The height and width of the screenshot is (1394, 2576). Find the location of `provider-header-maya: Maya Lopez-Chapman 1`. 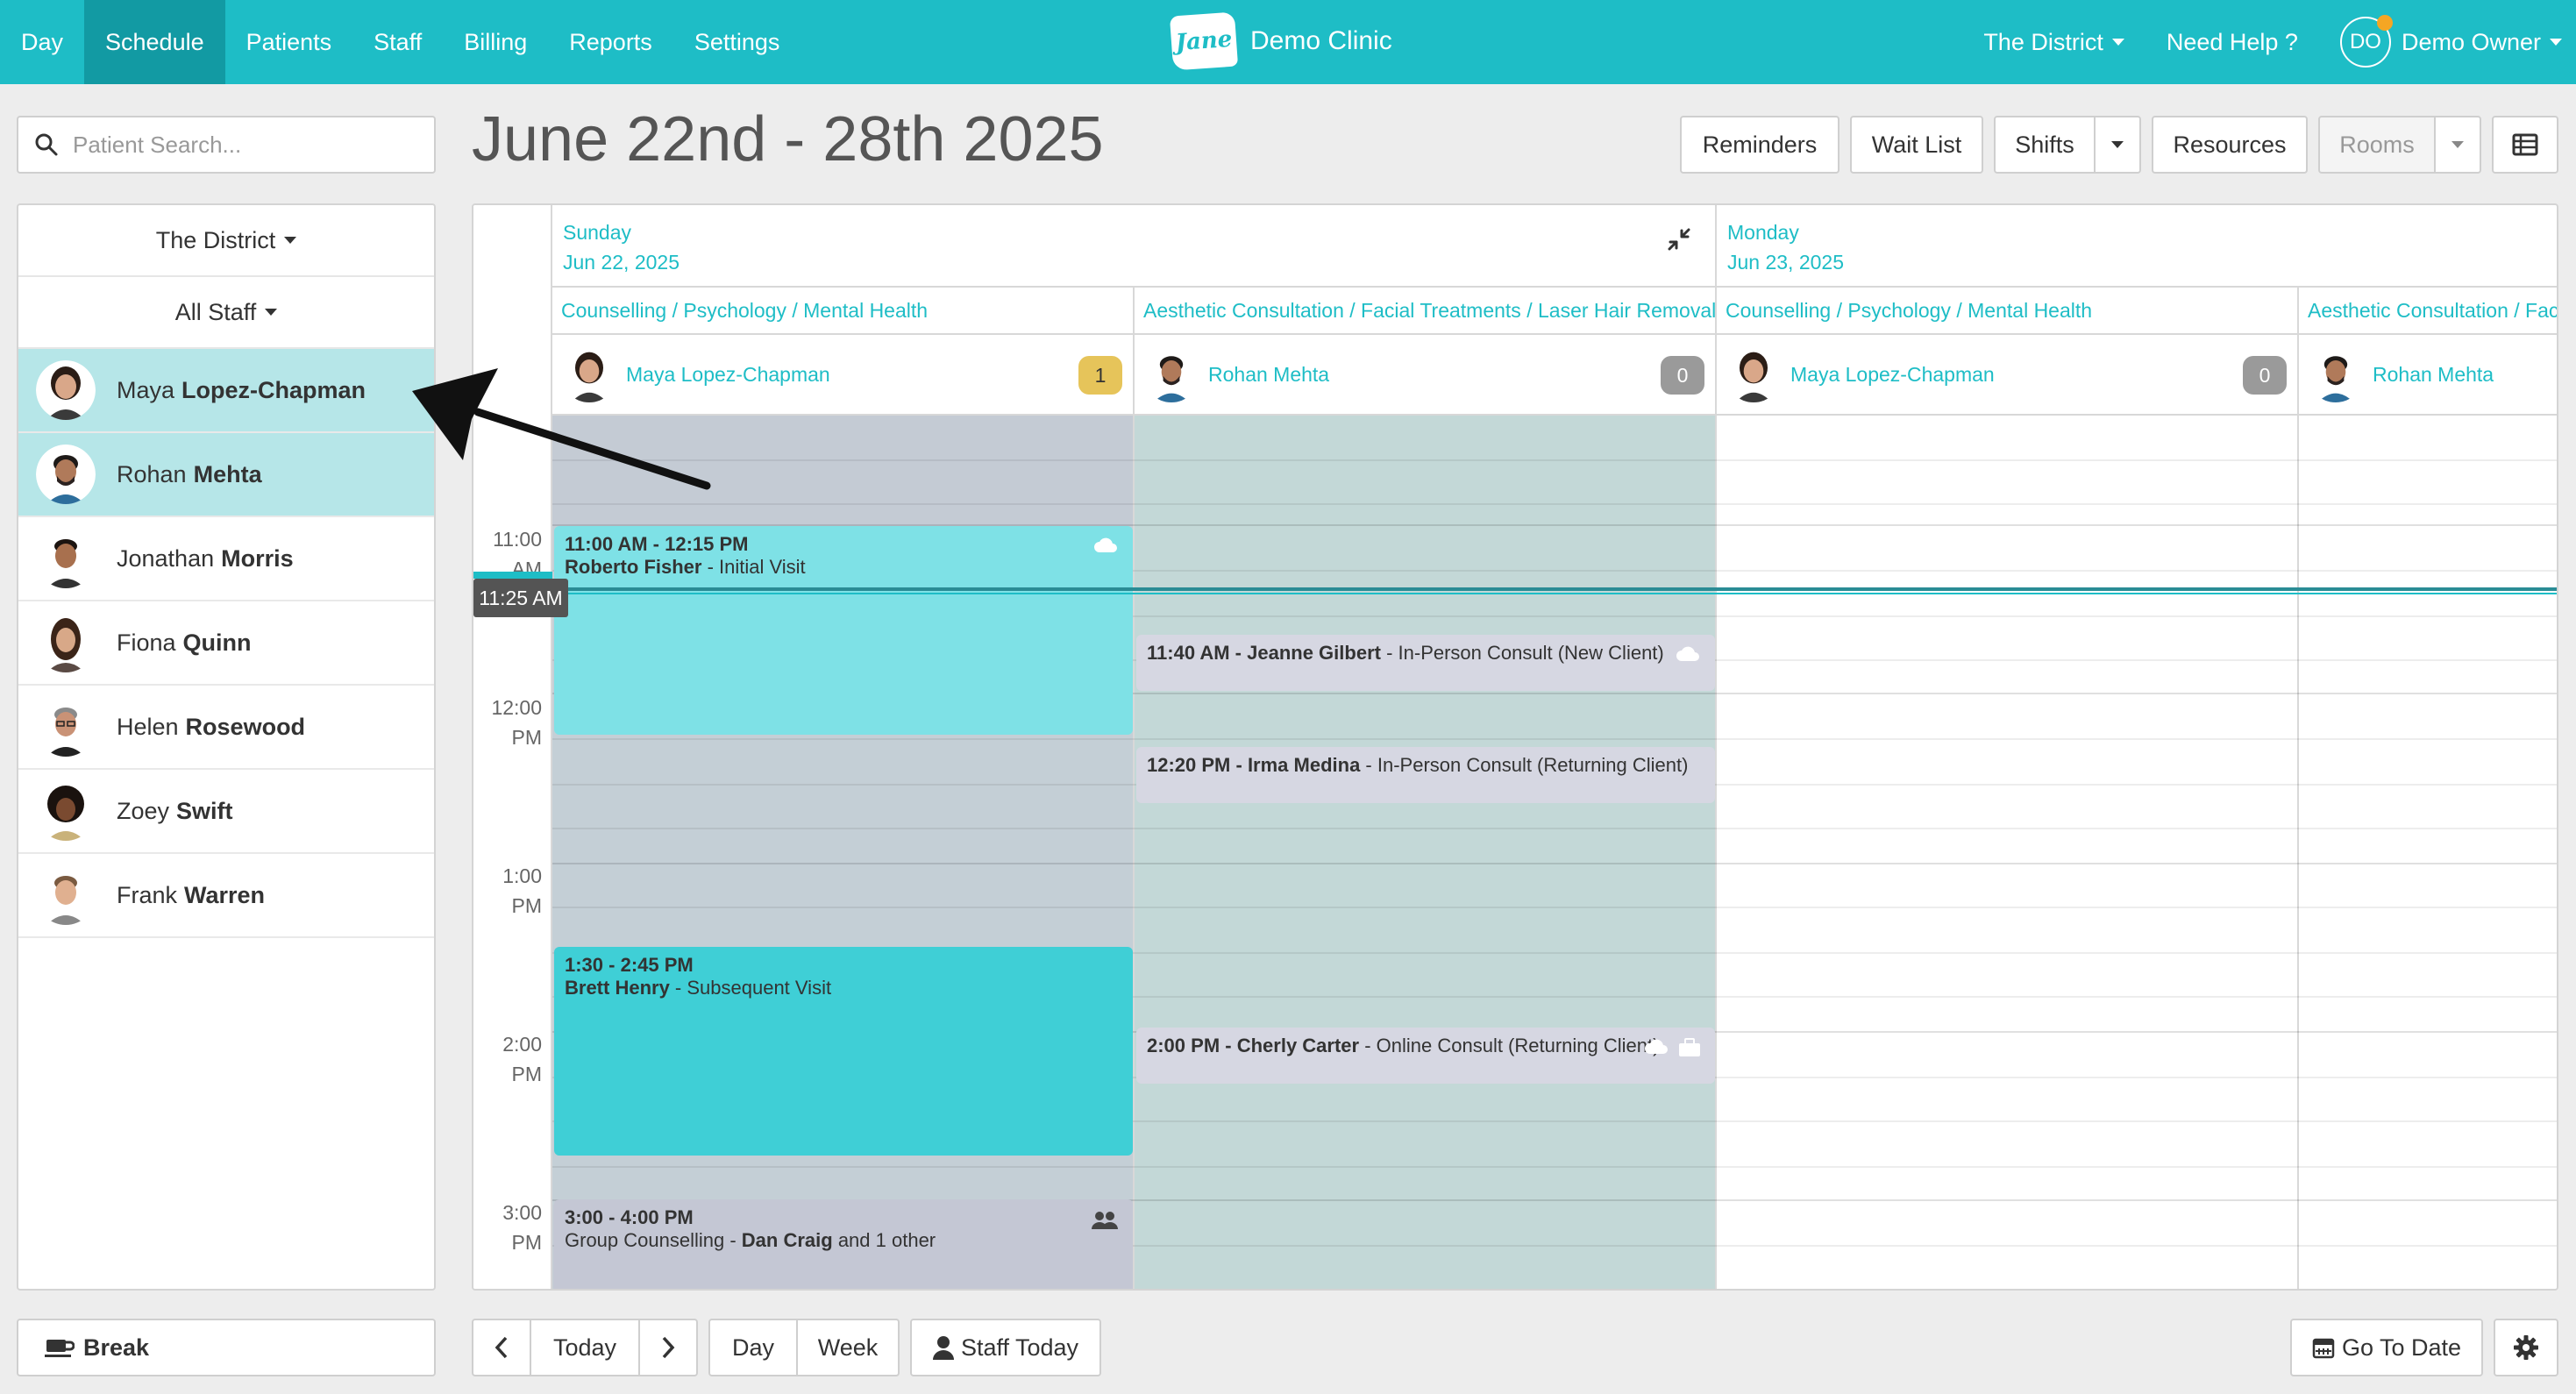

provider-header-maya: Maya Lopez-Chapman 1 is located at coordinates (843, 375).